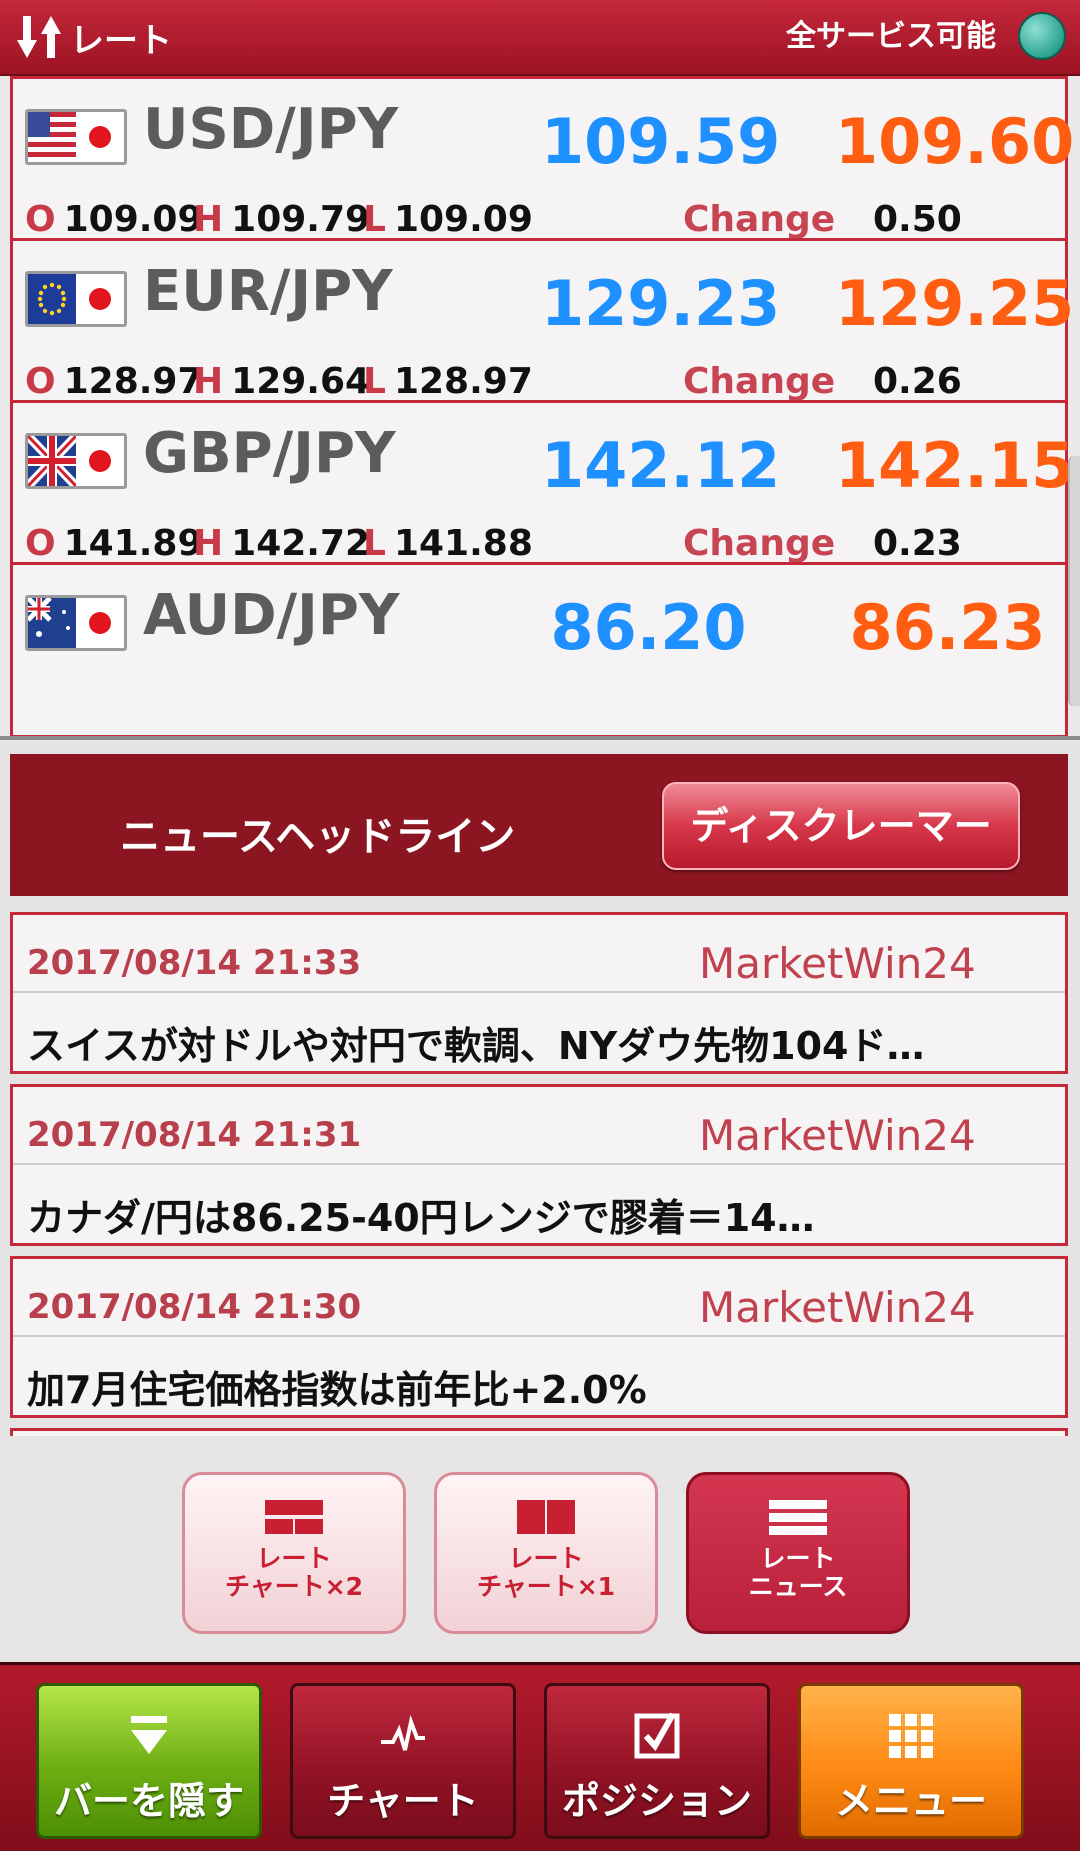  What do you see at coordinates (76, 299) in the screenshot?
I see `eur-jpy-flags-icon` at bounding box center [76, 299].